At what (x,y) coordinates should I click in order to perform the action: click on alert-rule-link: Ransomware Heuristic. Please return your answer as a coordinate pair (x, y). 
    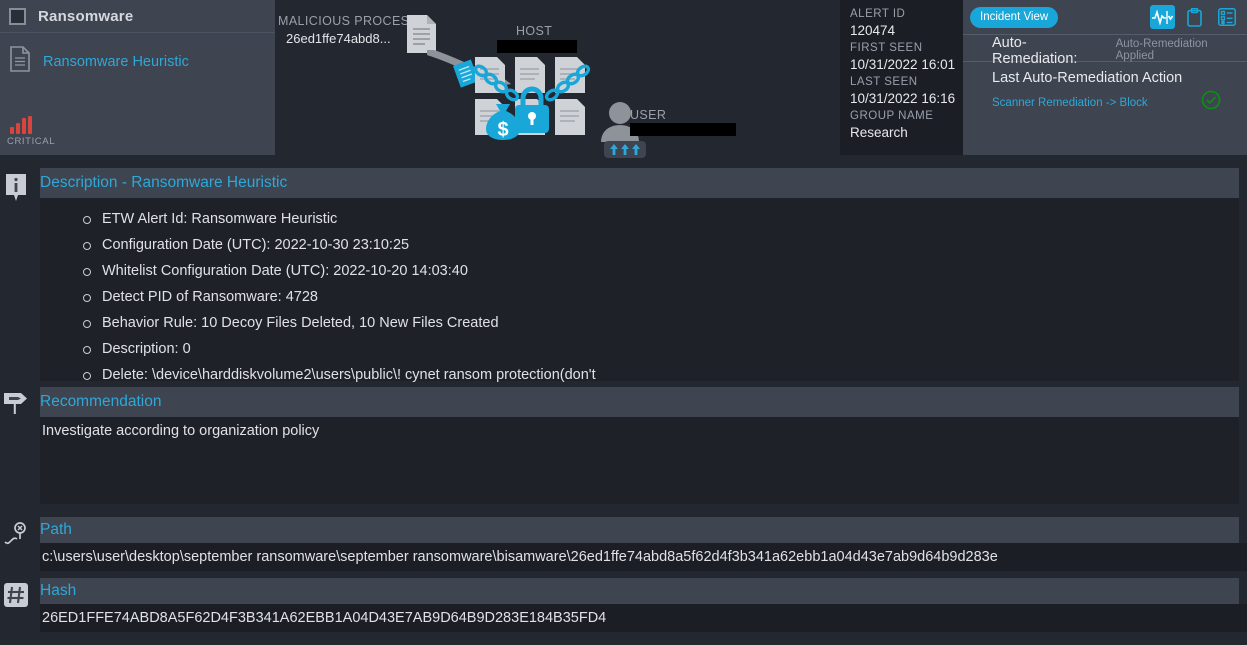
    Looking at the image, I should click on (116, 62).